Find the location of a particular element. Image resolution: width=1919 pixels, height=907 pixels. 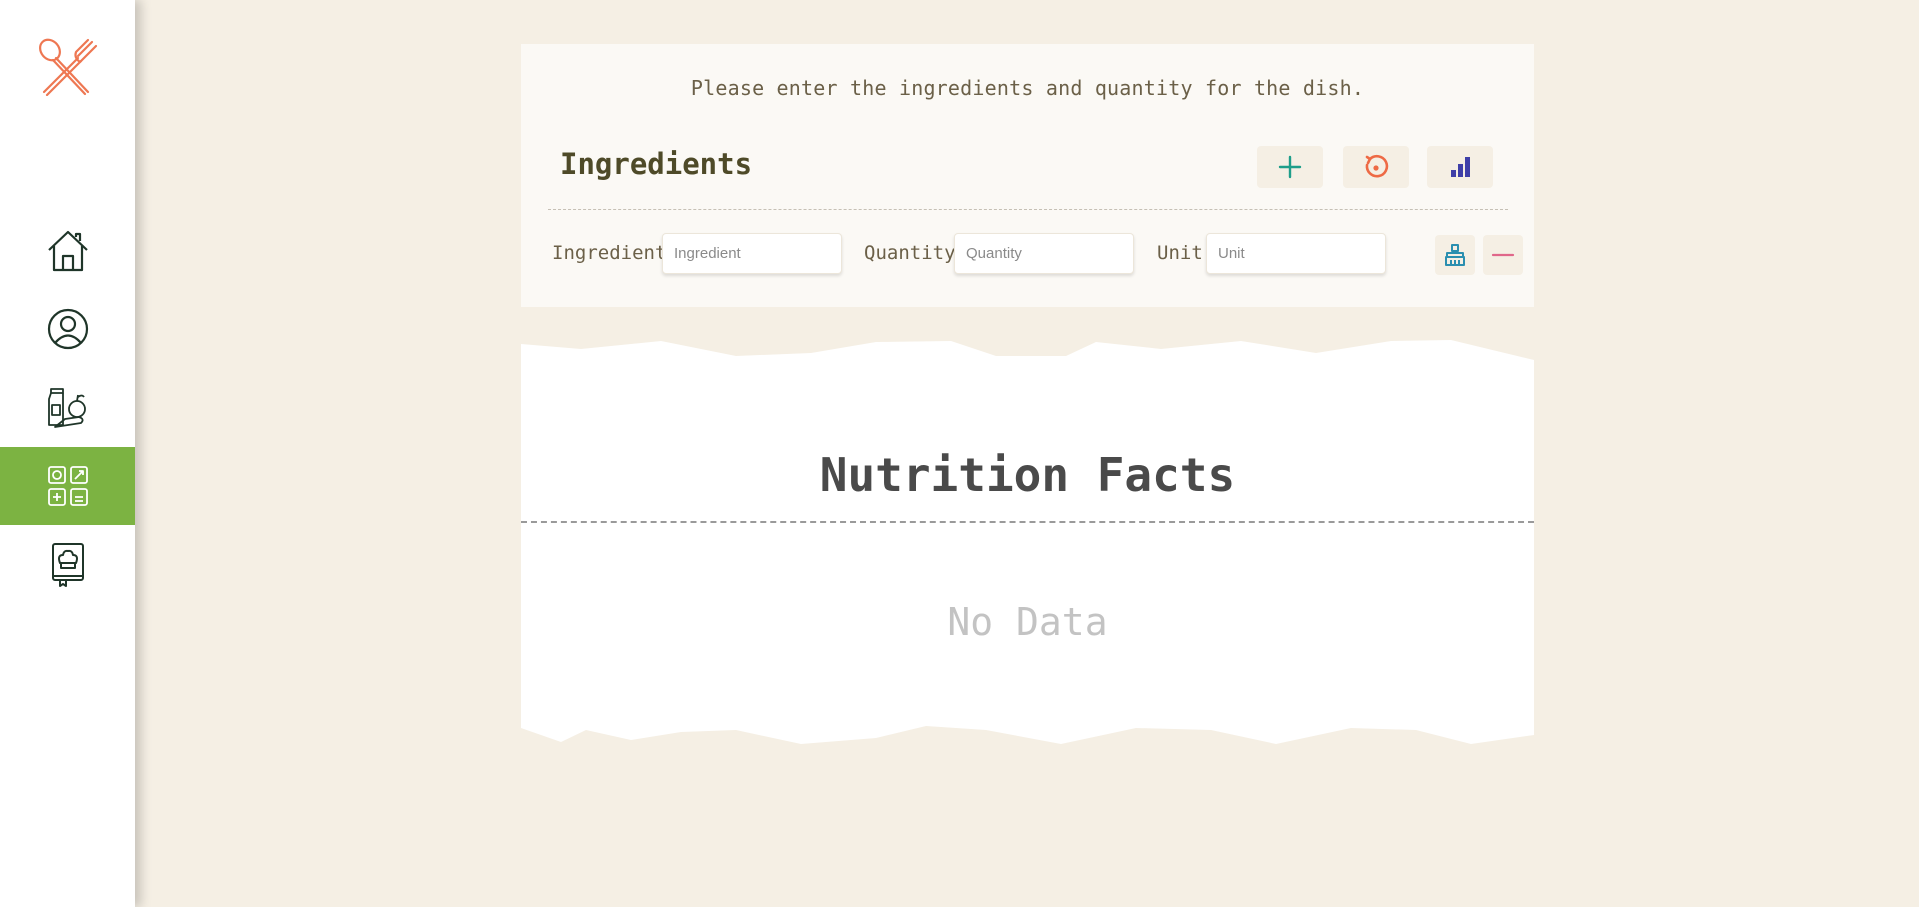

ingredients-title: Ingredients is located at coordinates (656, 164).